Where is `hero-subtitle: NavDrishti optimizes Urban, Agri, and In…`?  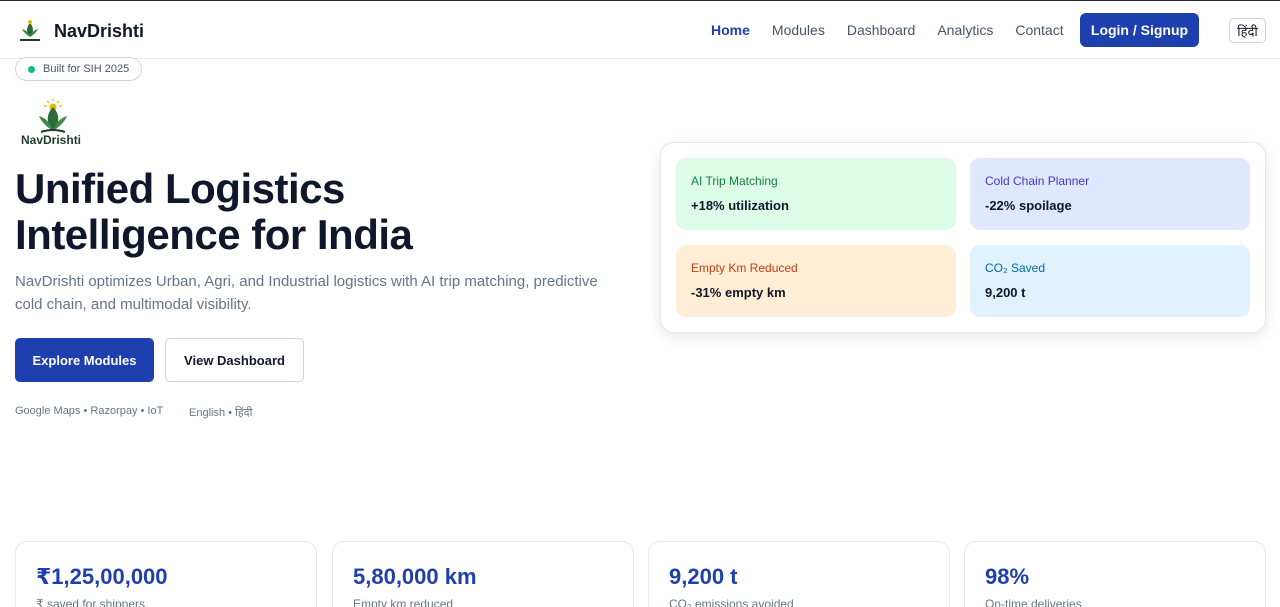 hero-subtitle: NavDrishti optimizes Urban, Agri, and In… is located at coordinates (306, 293).